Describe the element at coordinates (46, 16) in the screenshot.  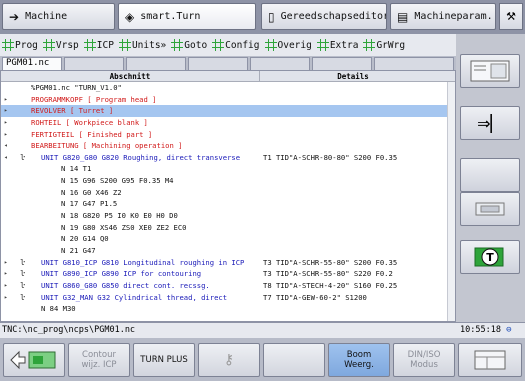
I see `mode-tab-label: Machine` at that location.